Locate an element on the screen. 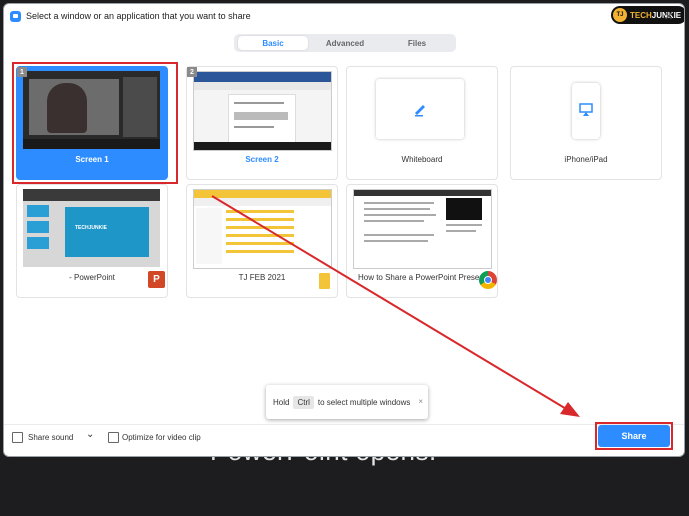 The width and height of the screenshot is (689, 516). optimize-video-label: Optimize for video clip is located at coordinates (161, 437).